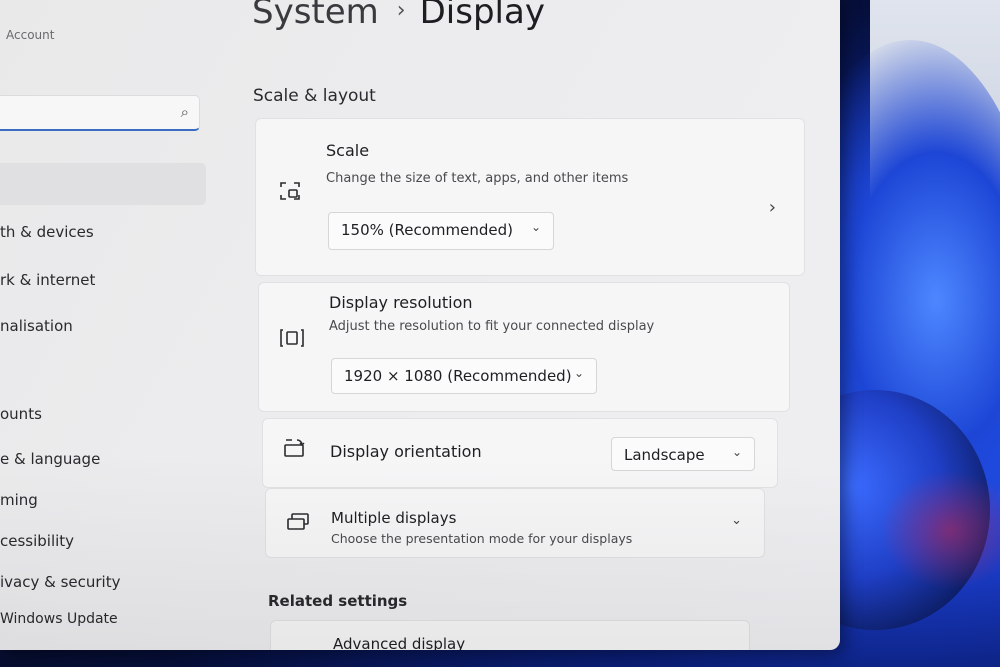 The width and height of the screenshot is (1000, 667). What do you see at coordinates (348, 150) in the screenshot?
I see `scale-title: Scale` at bounding box center [348, 150].